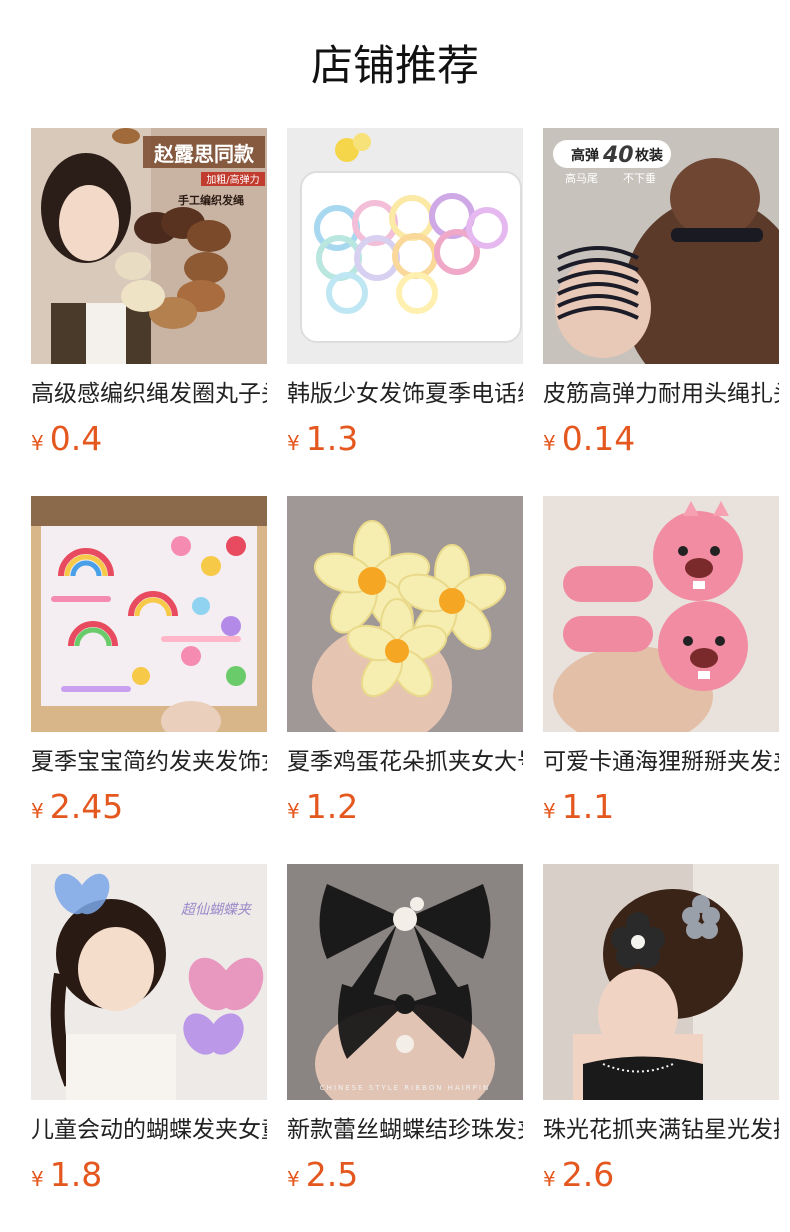 This screenshot has width=790, height=1232. What do you see at coordinates (639, 178) in the screenshot?
I see `overlay-sub-b: 不下垂` at bounding box center [639, 178].